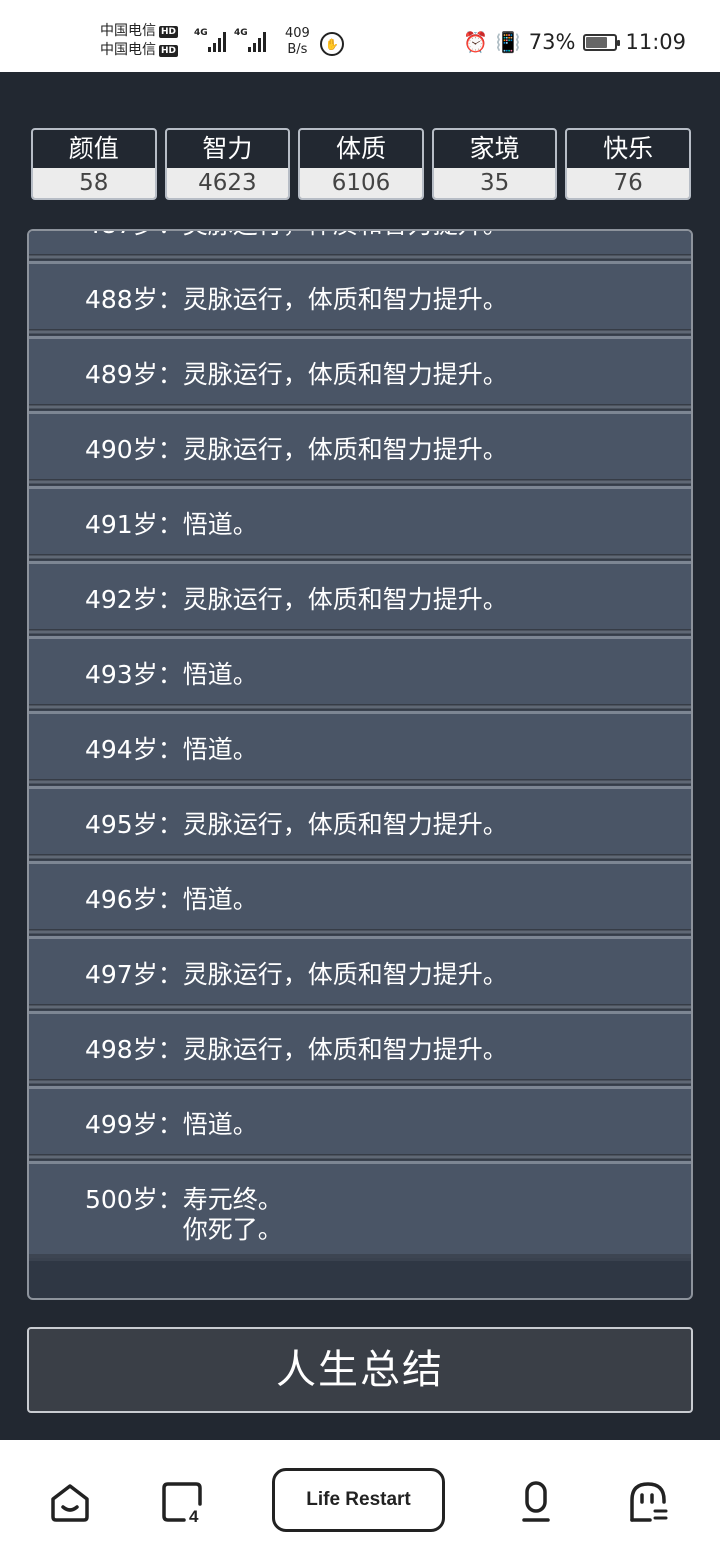 Image resolution: width=720 pixels, height=1560 pixels. Describe the element at coordinates (628, 183) in the screenshot. I see `attribute-value: 76` at that location.